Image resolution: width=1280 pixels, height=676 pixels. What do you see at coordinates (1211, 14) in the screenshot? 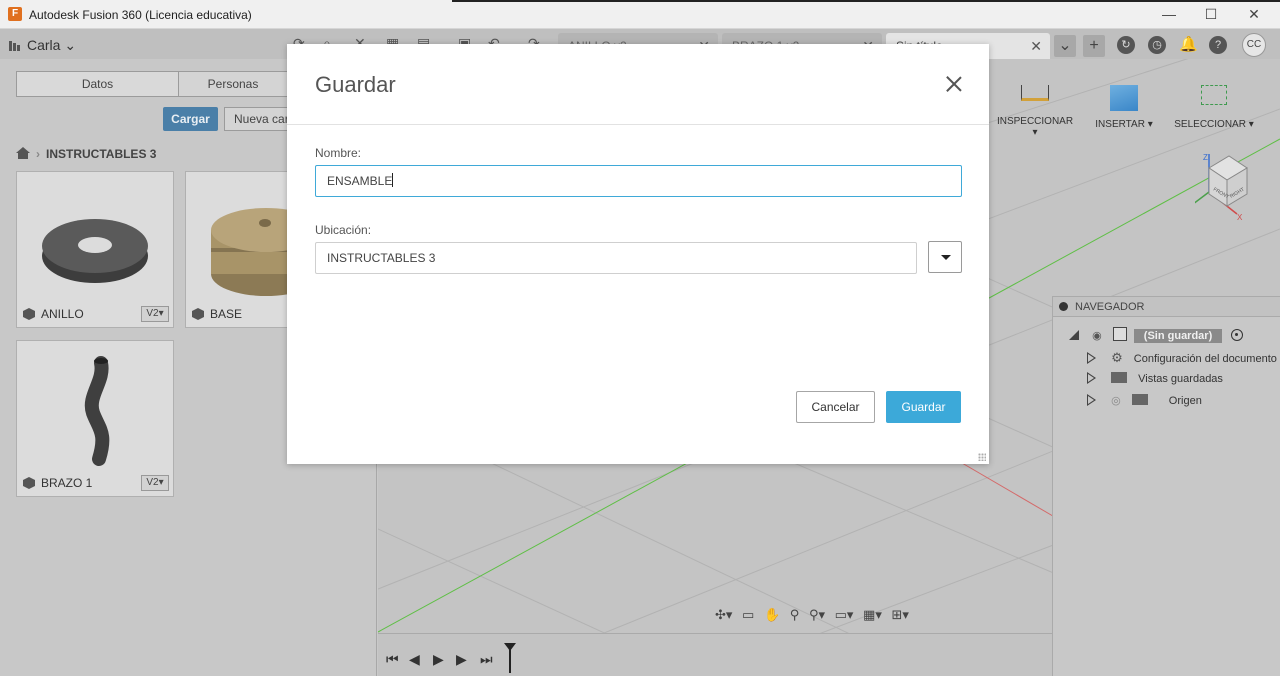
I see `maximize-icon: ☐` at bounding box center [1211, 14].